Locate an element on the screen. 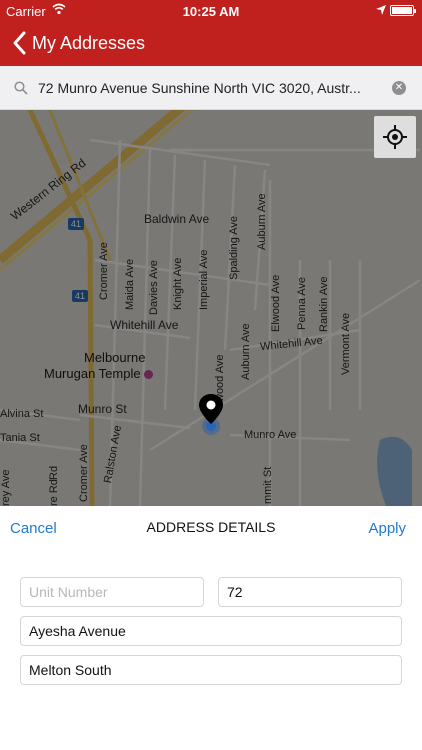 This screenshot has height=750, width=422. search-icon is located at coordinates (21, 88).